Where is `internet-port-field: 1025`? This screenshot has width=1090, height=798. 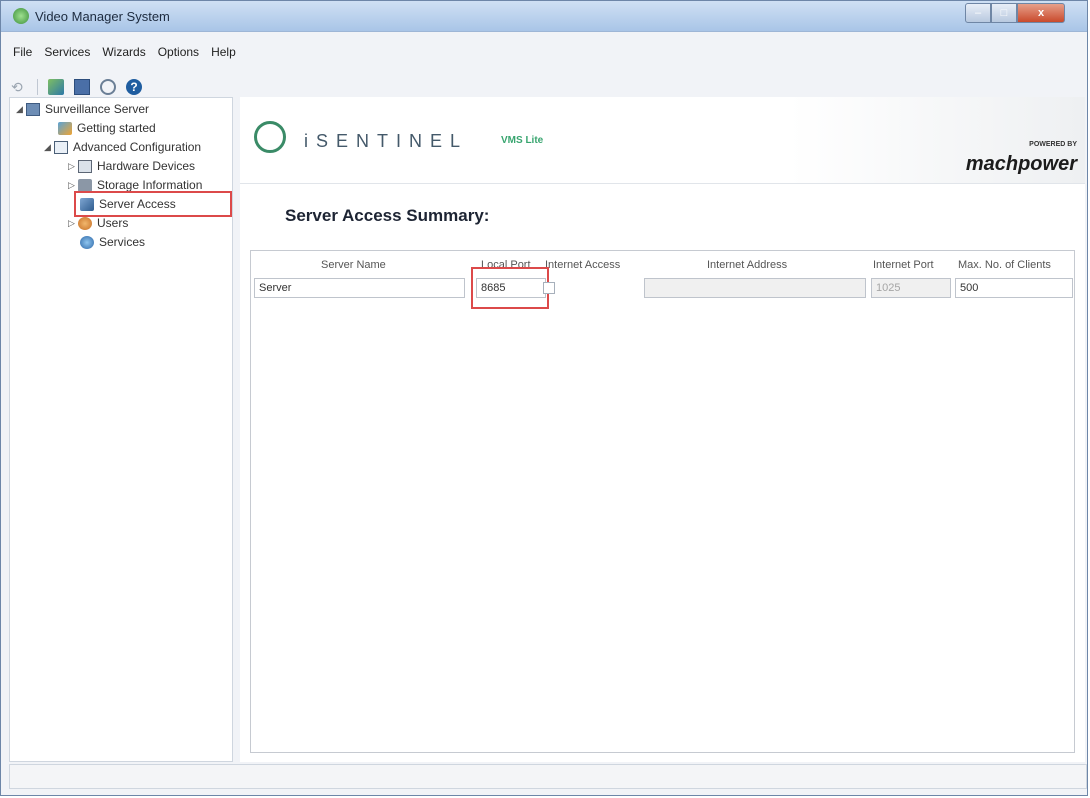 internet-port-field: 1025 is located at coordinates (911, 288).